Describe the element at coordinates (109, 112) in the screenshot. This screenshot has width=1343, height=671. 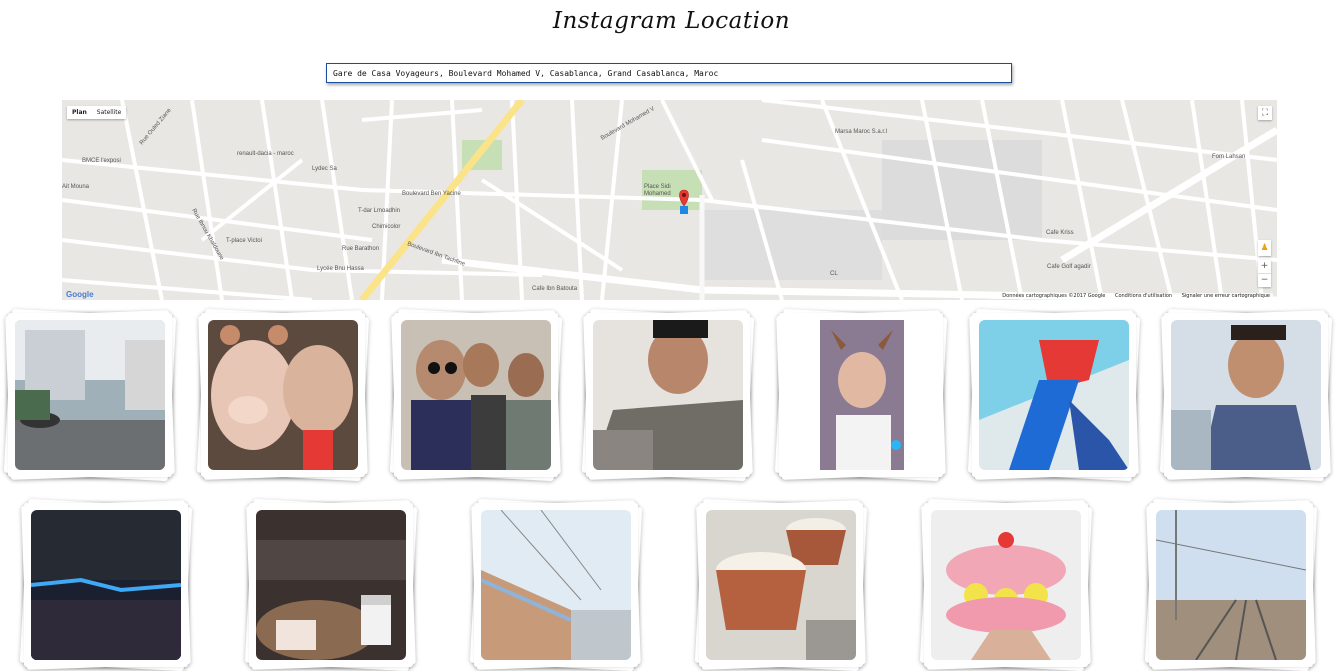
I see `map-type-satellite: Satellite` at that location.